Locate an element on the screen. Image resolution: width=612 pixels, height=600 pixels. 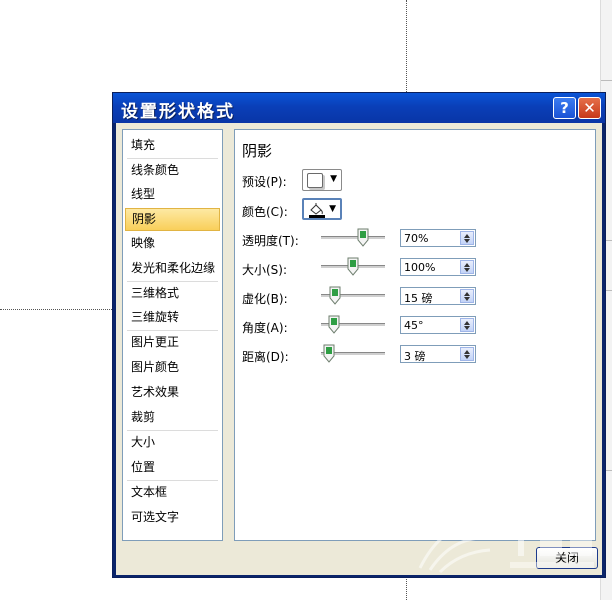
close-button: 关闭 is located at coordinates (567, 558).